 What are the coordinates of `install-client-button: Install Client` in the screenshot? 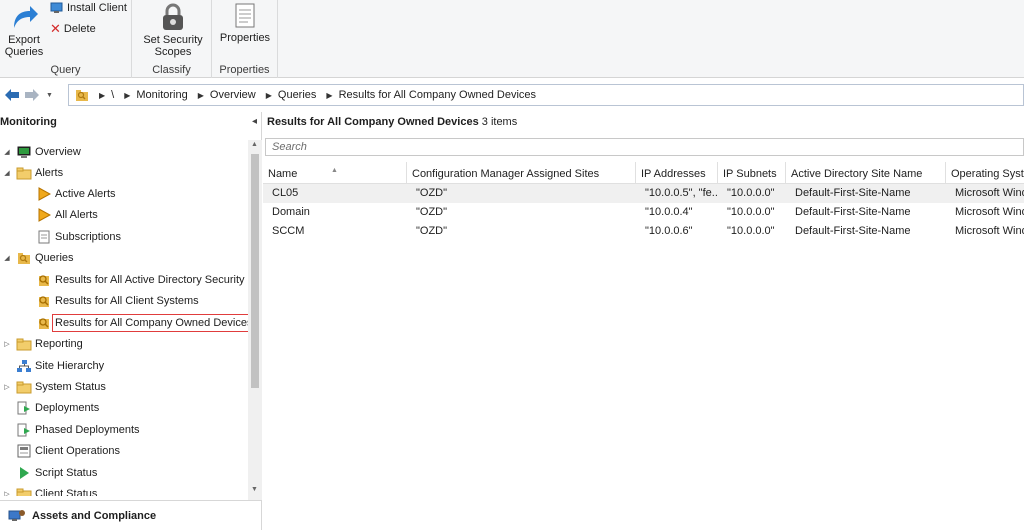 It's located at (88, 8).